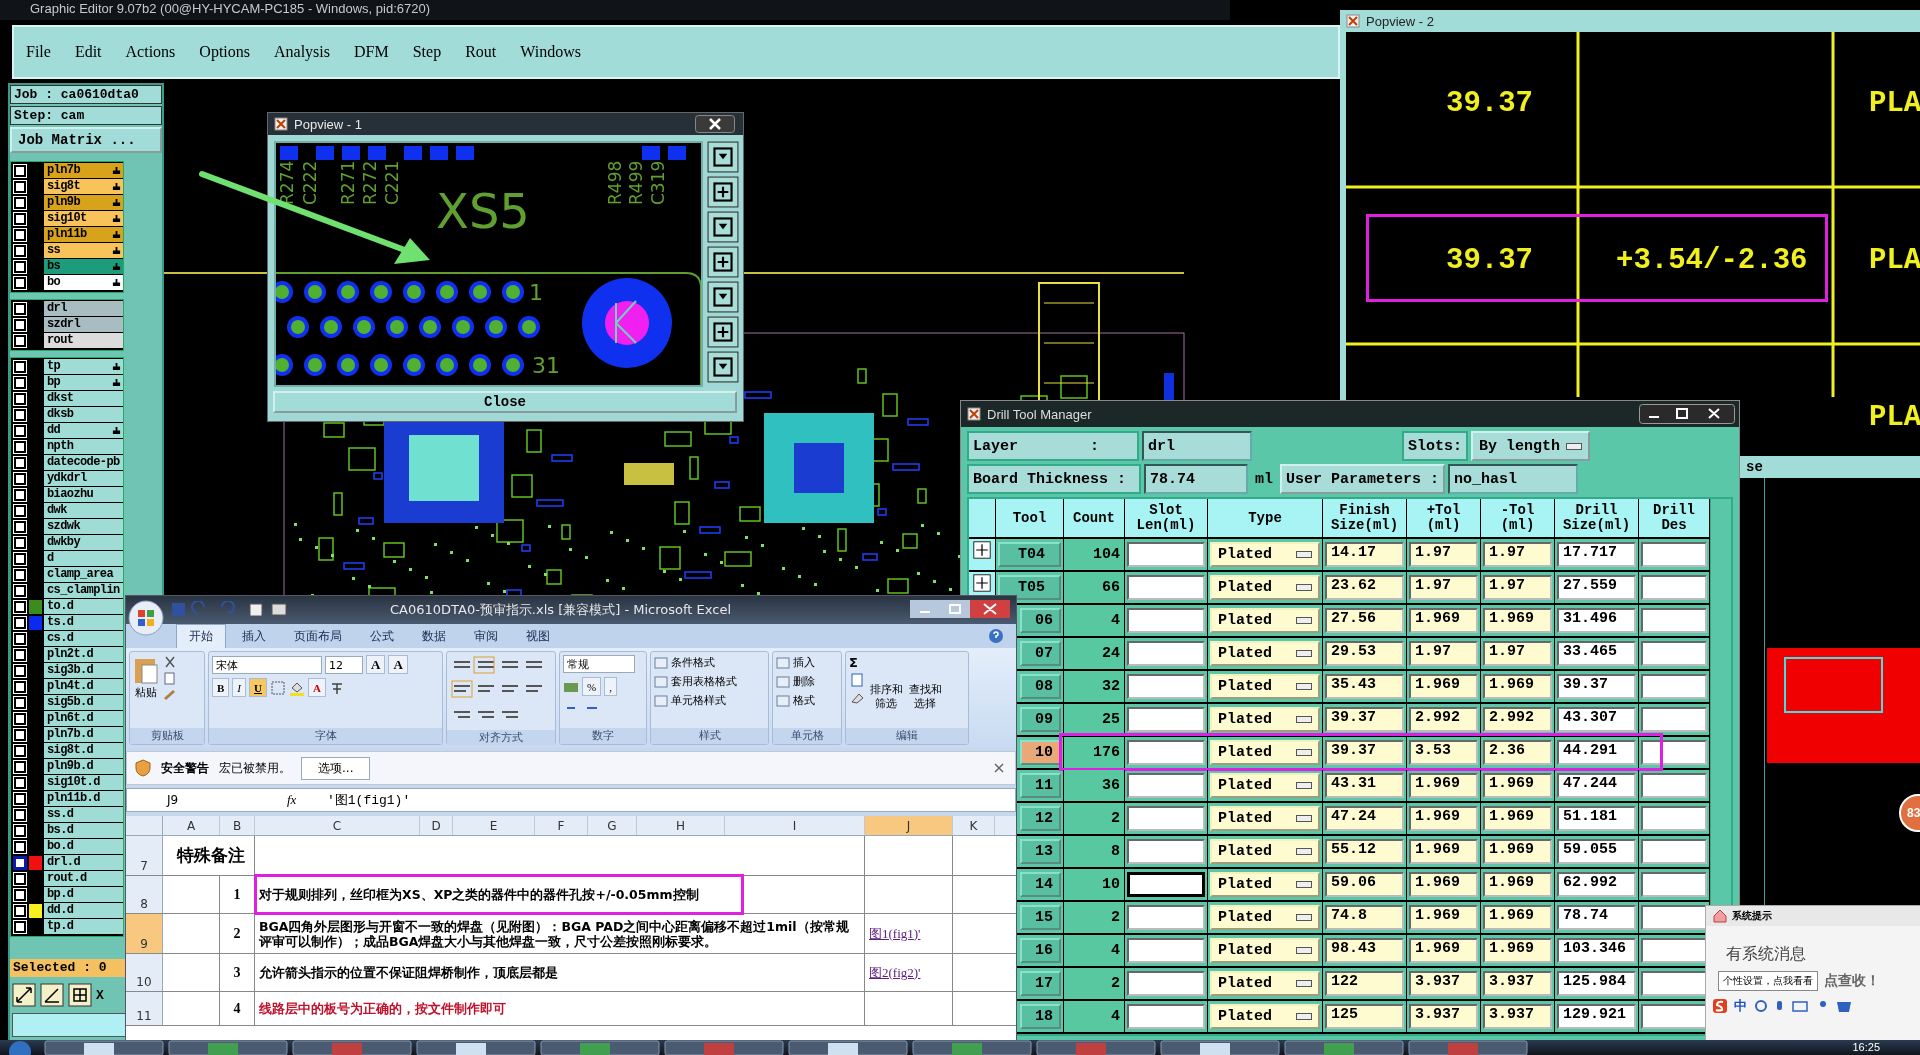  What do you see at coordinates (1094, 518) in the screenshot?
I see `column-header: Count` at bounding box center [1094, 518].